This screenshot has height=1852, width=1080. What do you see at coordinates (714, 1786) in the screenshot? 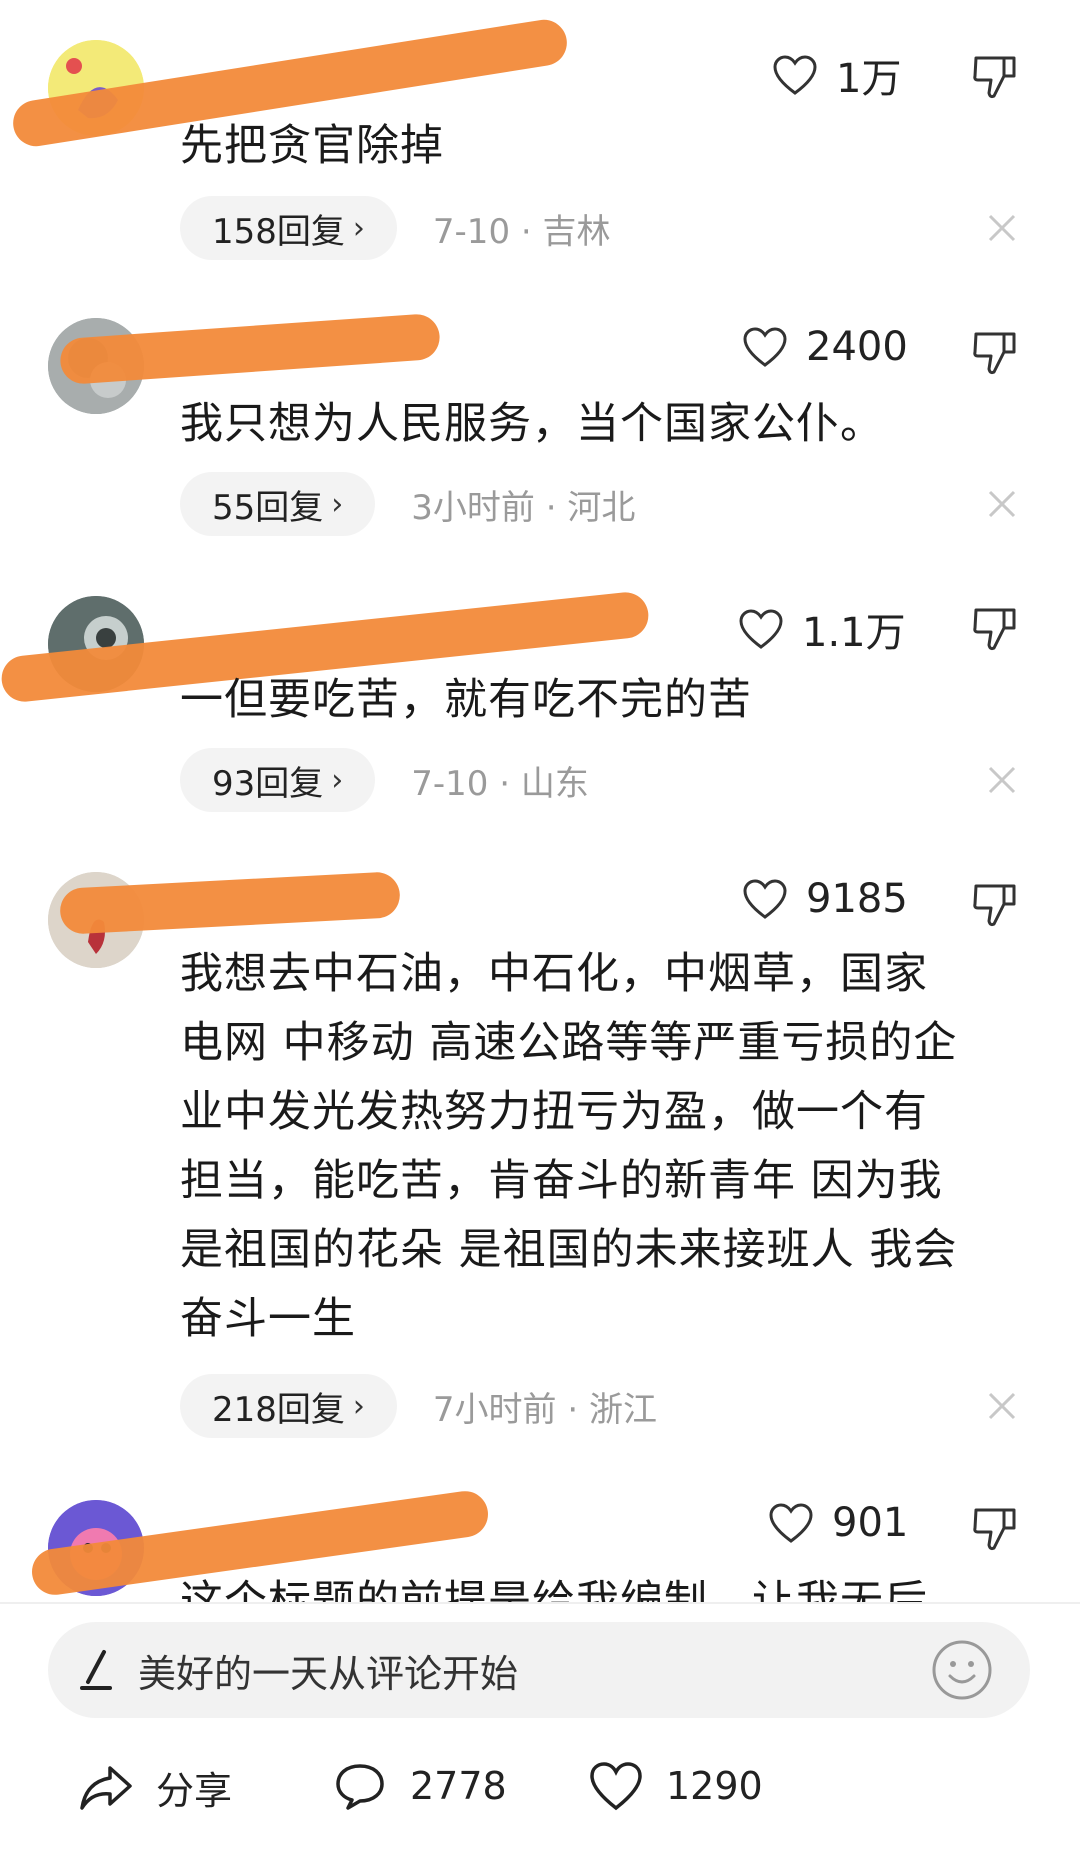
I see `like-post-count: 1290` at bounding box center [714, 1786].